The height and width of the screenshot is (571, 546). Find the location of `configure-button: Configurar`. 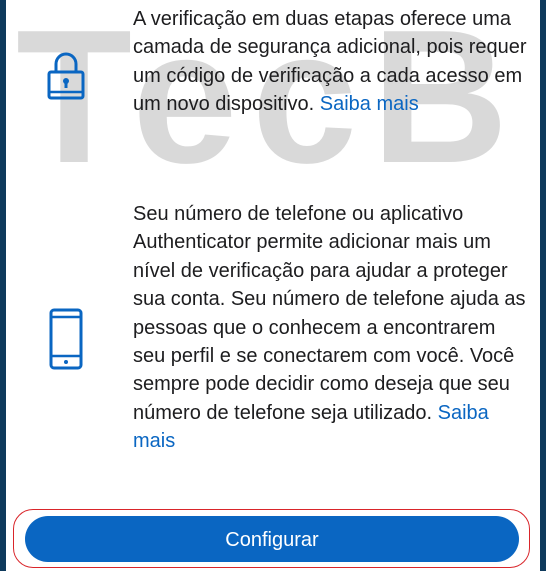

configure-button: Configurar is located at coordinates (272, 539).